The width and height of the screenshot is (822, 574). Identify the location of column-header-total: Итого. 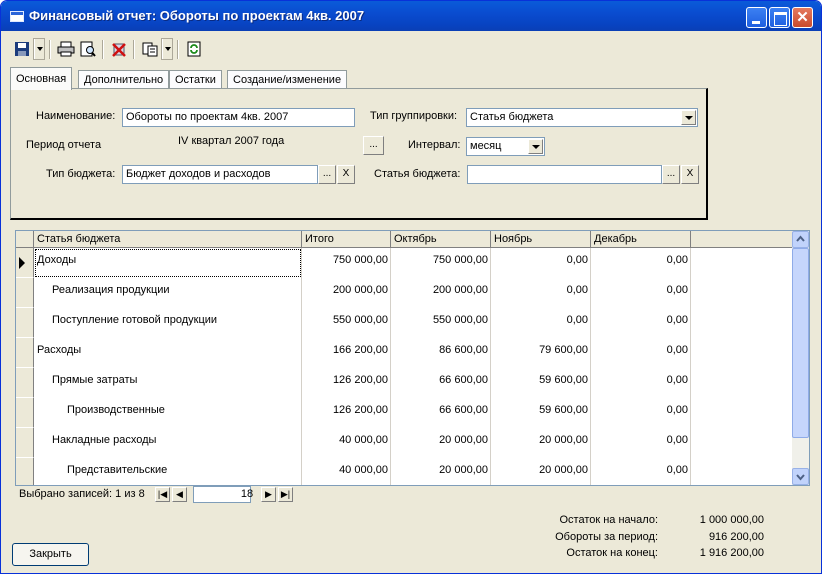
(346, 239).